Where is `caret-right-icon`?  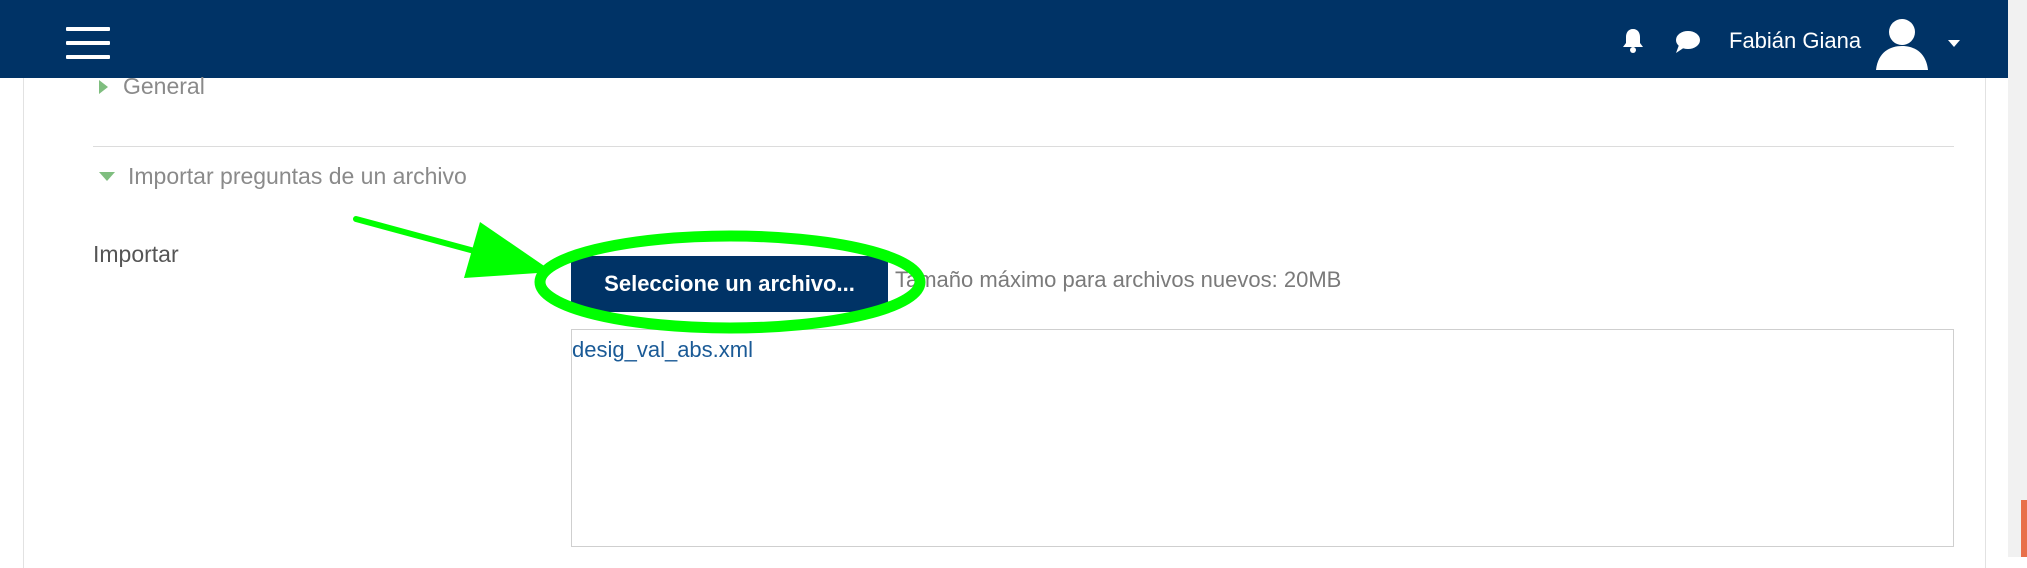 caret-right-icon is located at coordinates (103, 86).